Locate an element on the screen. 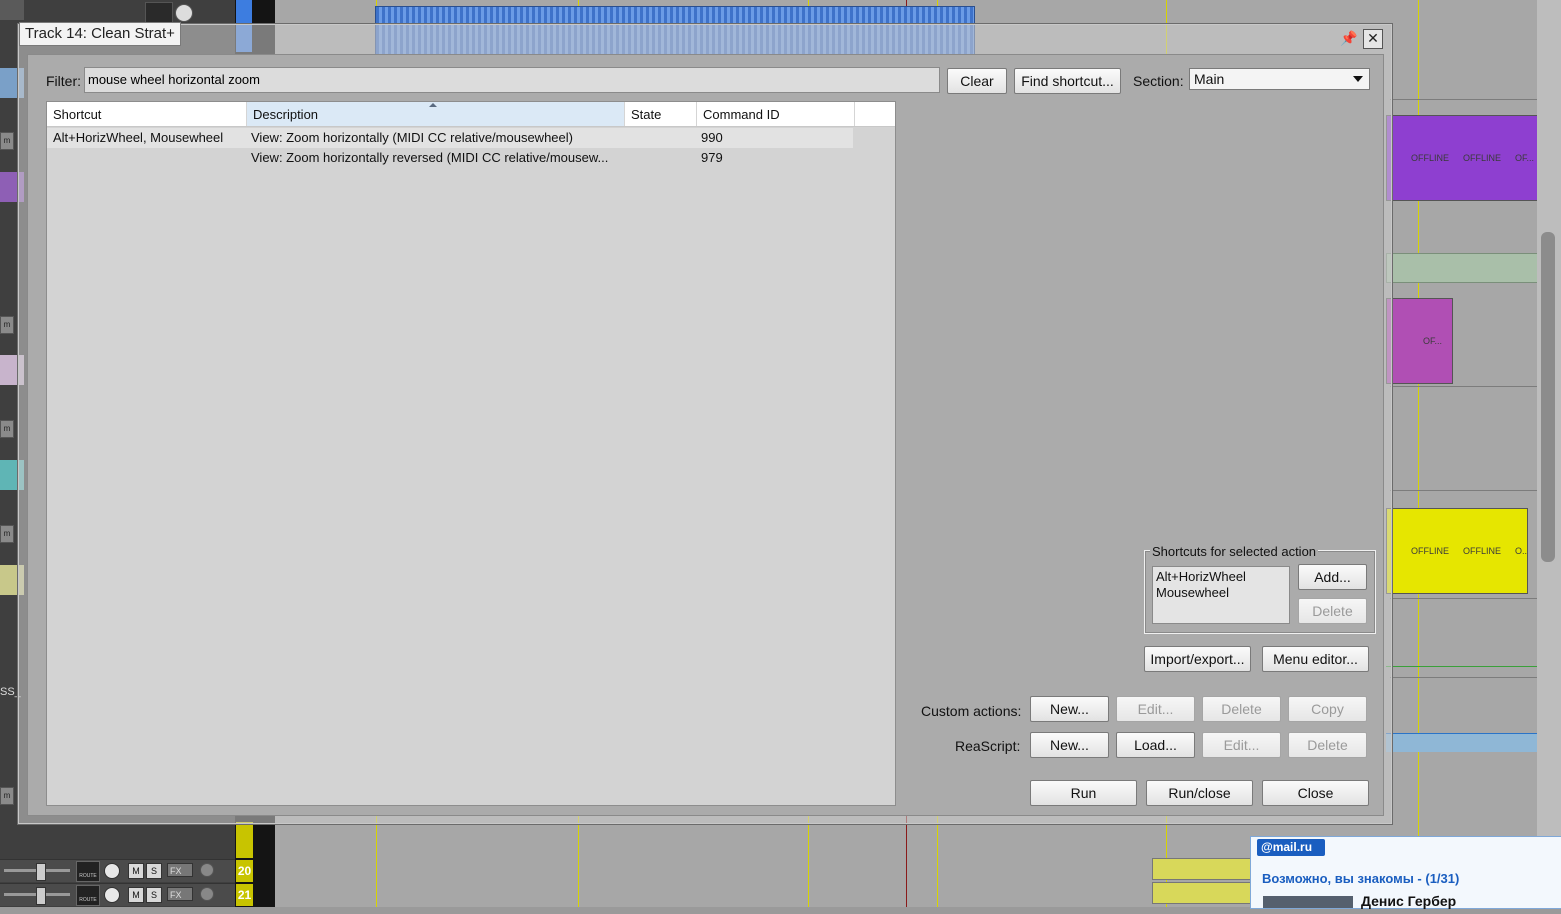 Image resolution: width=1561 pixels, height=914 pixels. custom-delete-button: Delete is located at coordinates (1241, 709).